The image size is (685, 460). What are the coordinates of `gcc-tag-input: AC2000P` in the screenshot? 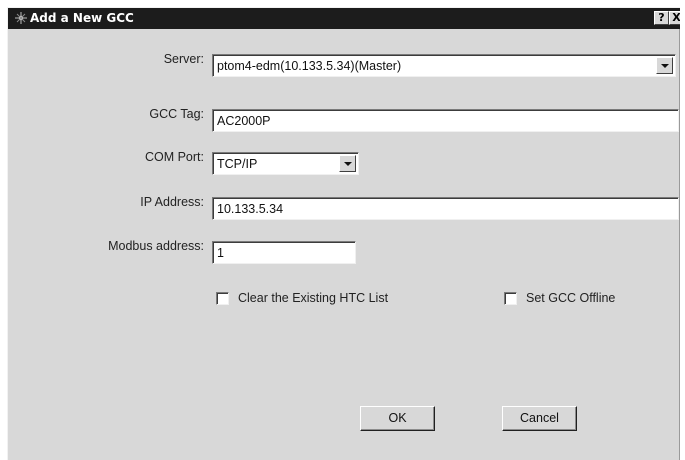 It's located at (445, 120).